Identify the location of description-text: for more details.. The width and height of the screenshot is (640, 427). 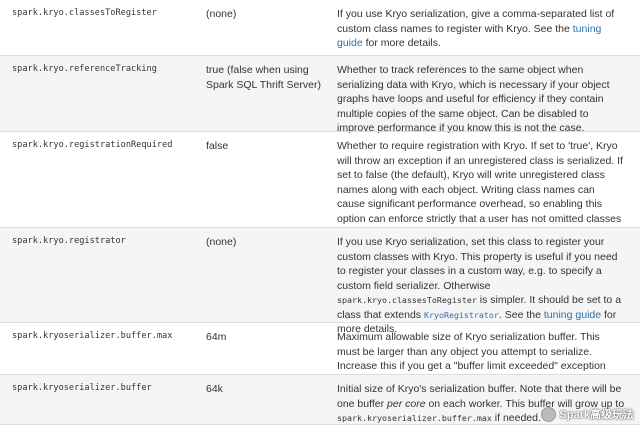
(401, 43).